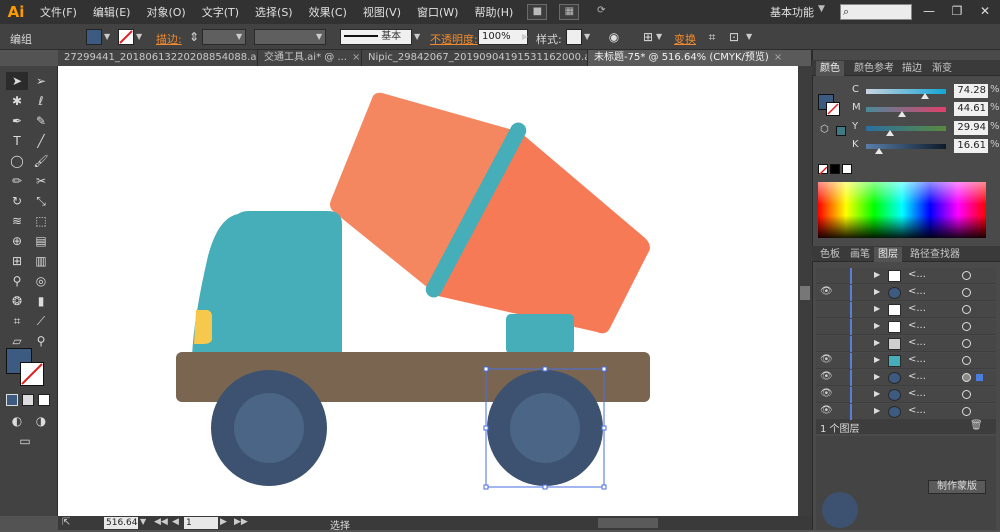 The height and width of the screenshot is (532, 1000). I want to click on tab-stroke: 描边, so click(912, 68).